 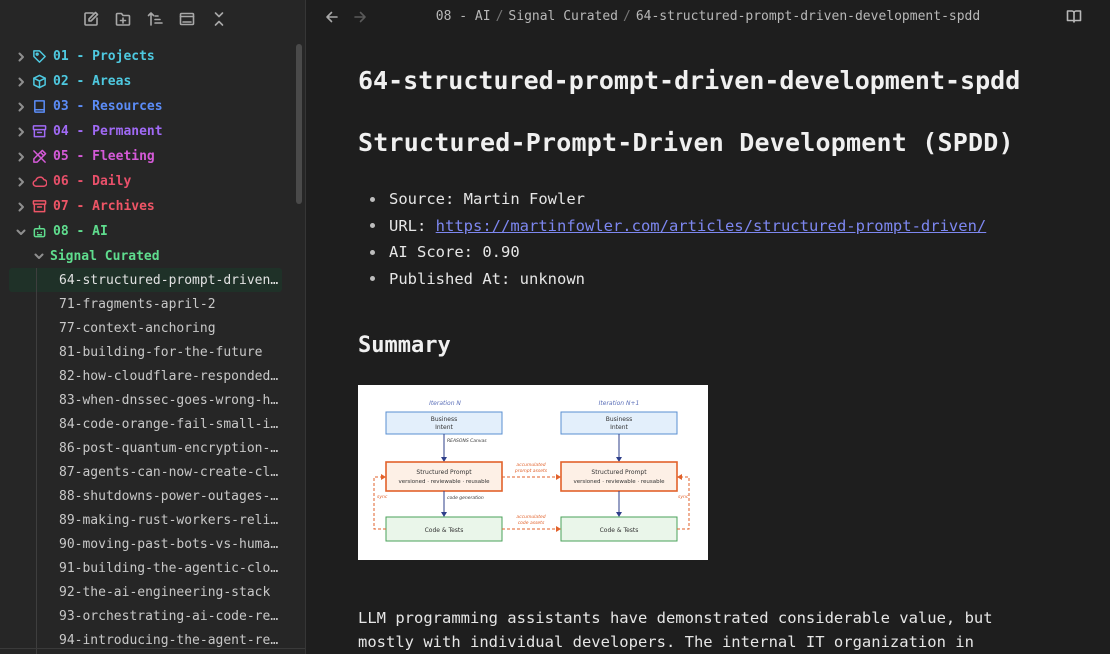 I want to click on acc-code-label-1: accumulated, so click(x=530, y=517).